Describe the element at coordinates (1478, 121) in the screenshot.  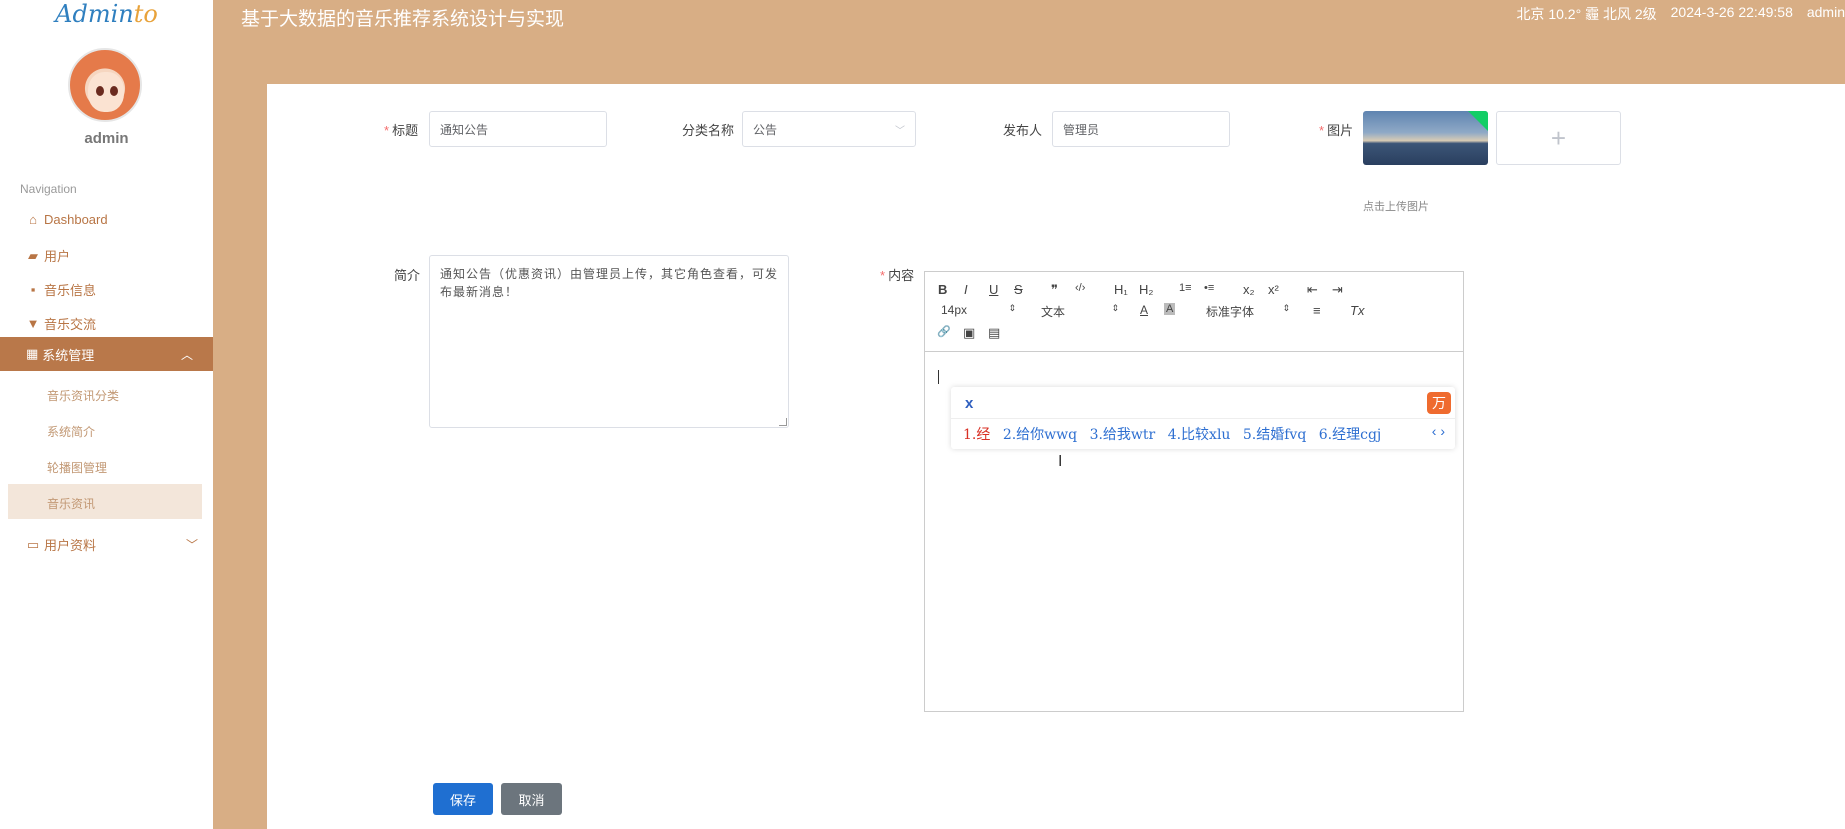
I see `uploaded-check-badge` at that location.